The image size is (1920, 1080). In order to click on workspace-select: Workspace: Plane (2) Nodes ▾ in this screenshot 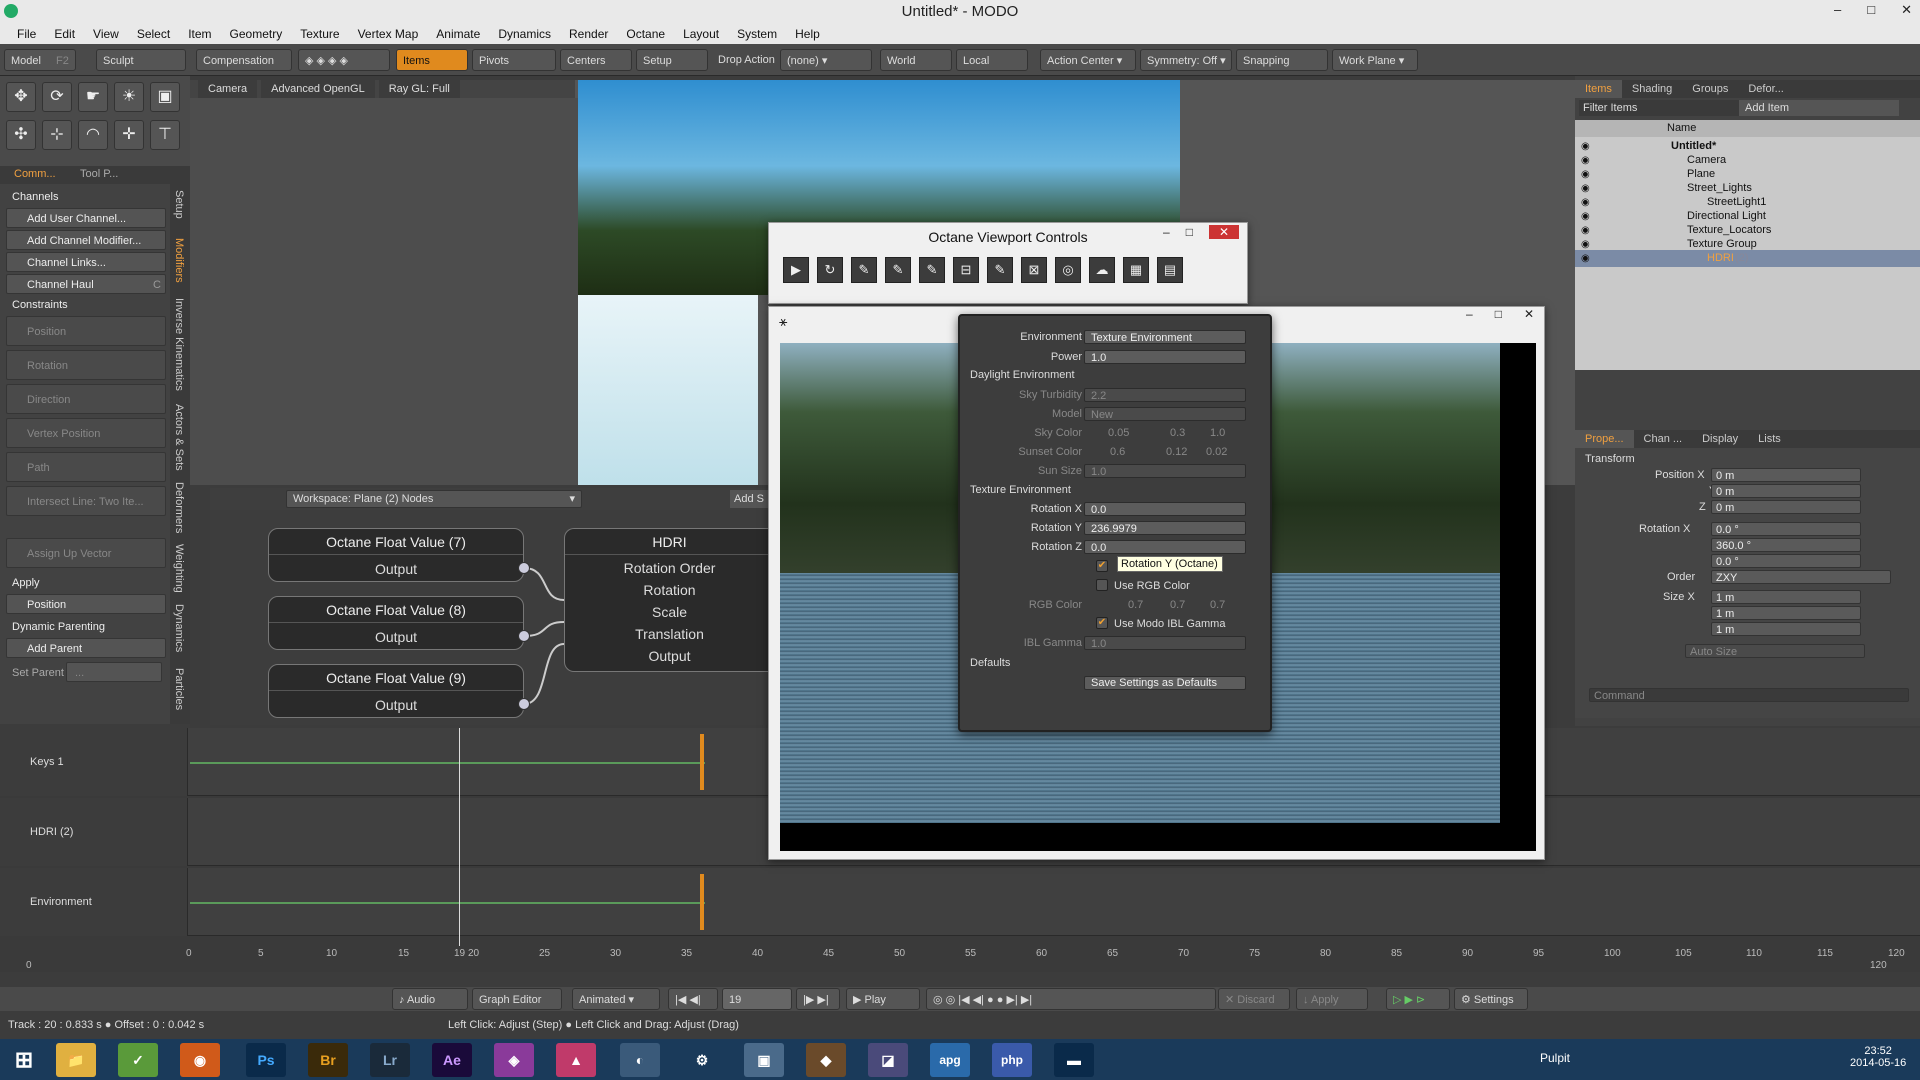, I will do `click(434, 499)`.